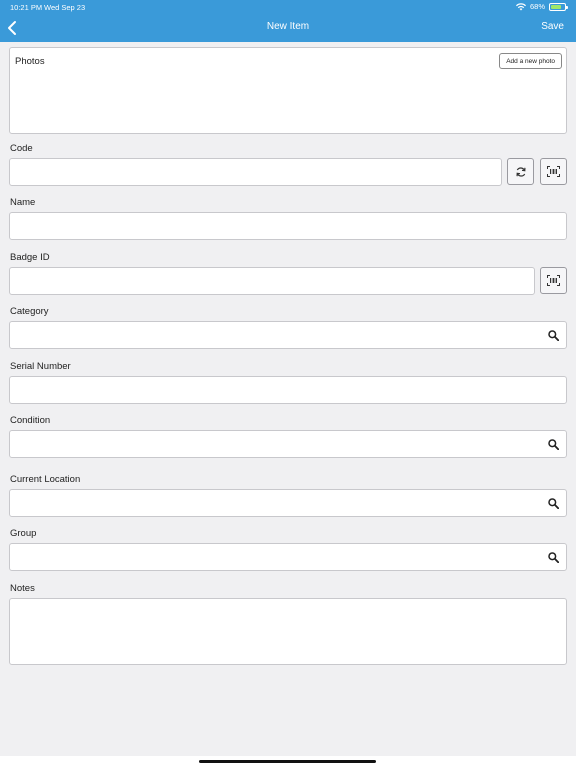 Image resolution: width=576 pixels, height=768 pixels. Describe the element at coordinates (30, 420) in the screenshot. I see `condition-label: Condition` at that location.